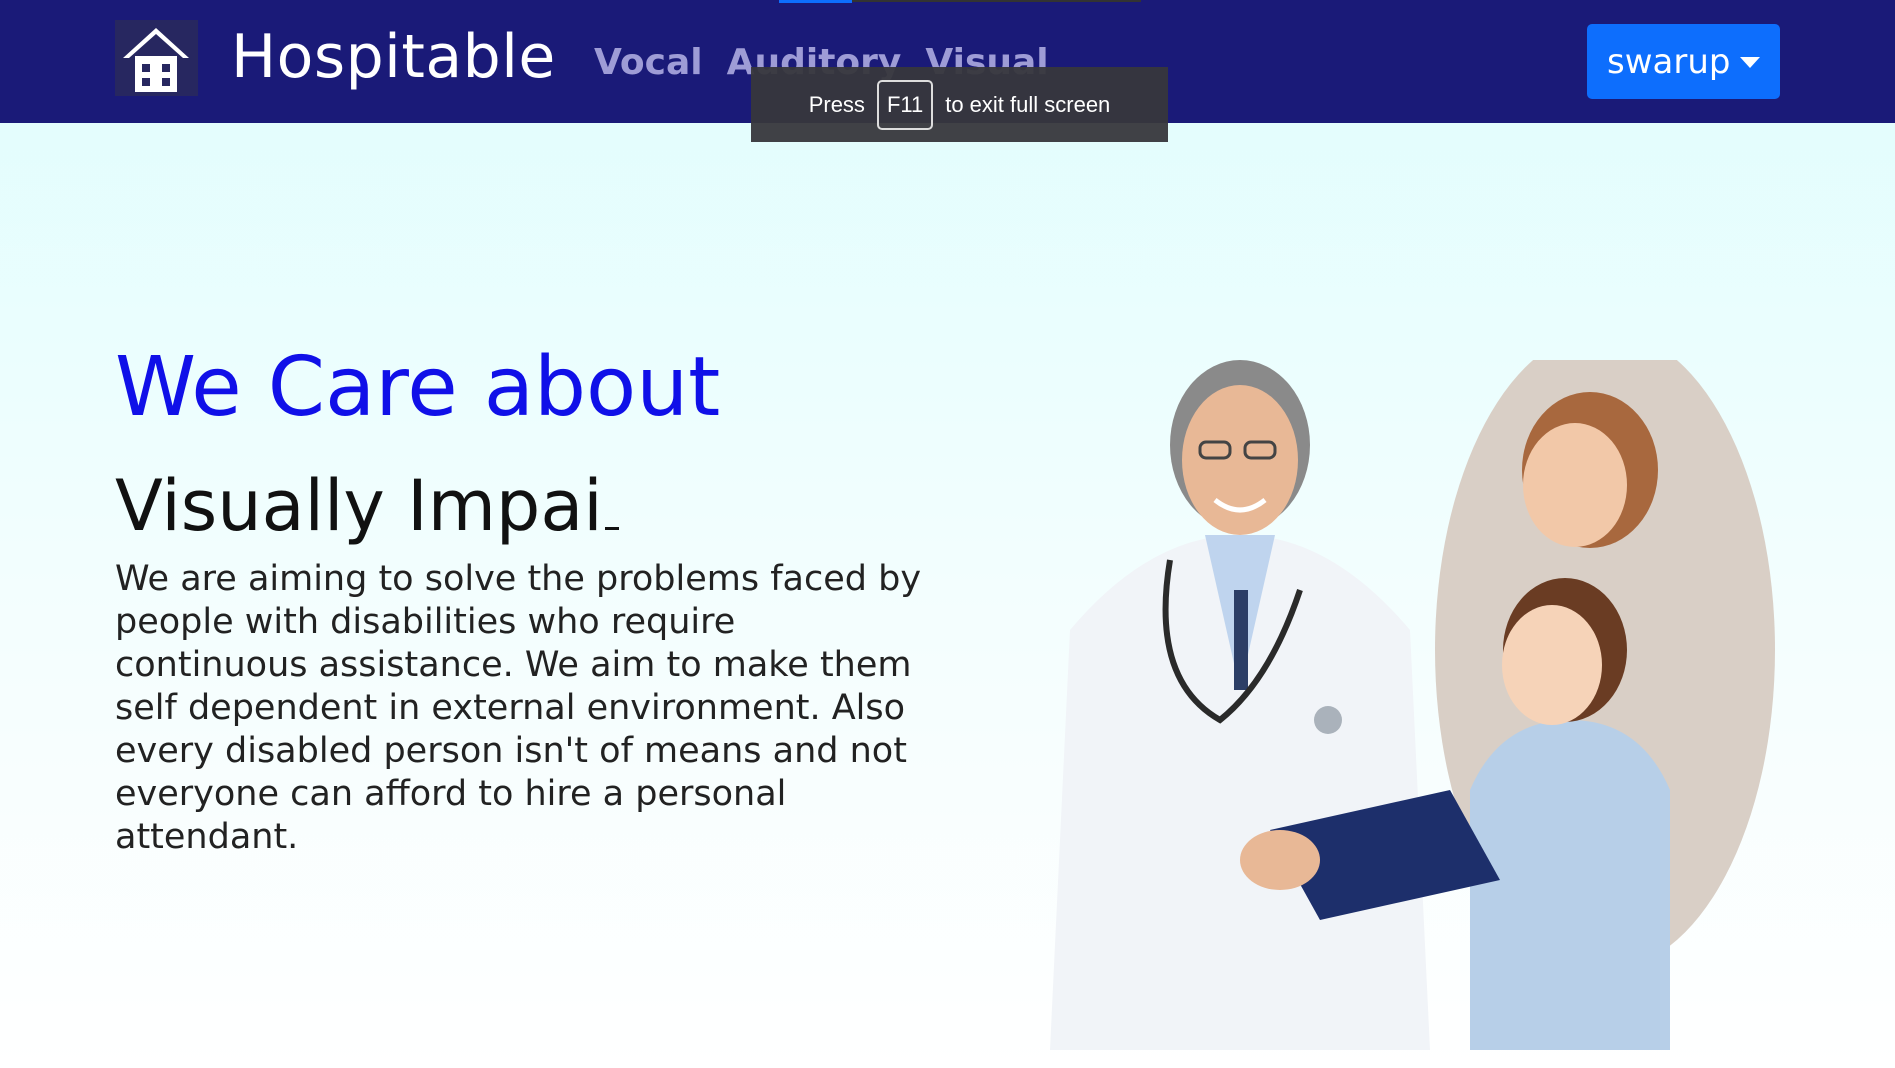  What do you see at coordinates (418, 387) in the screenshot?
I see `hero-title: We Care about` at bounding box center [418, 387].